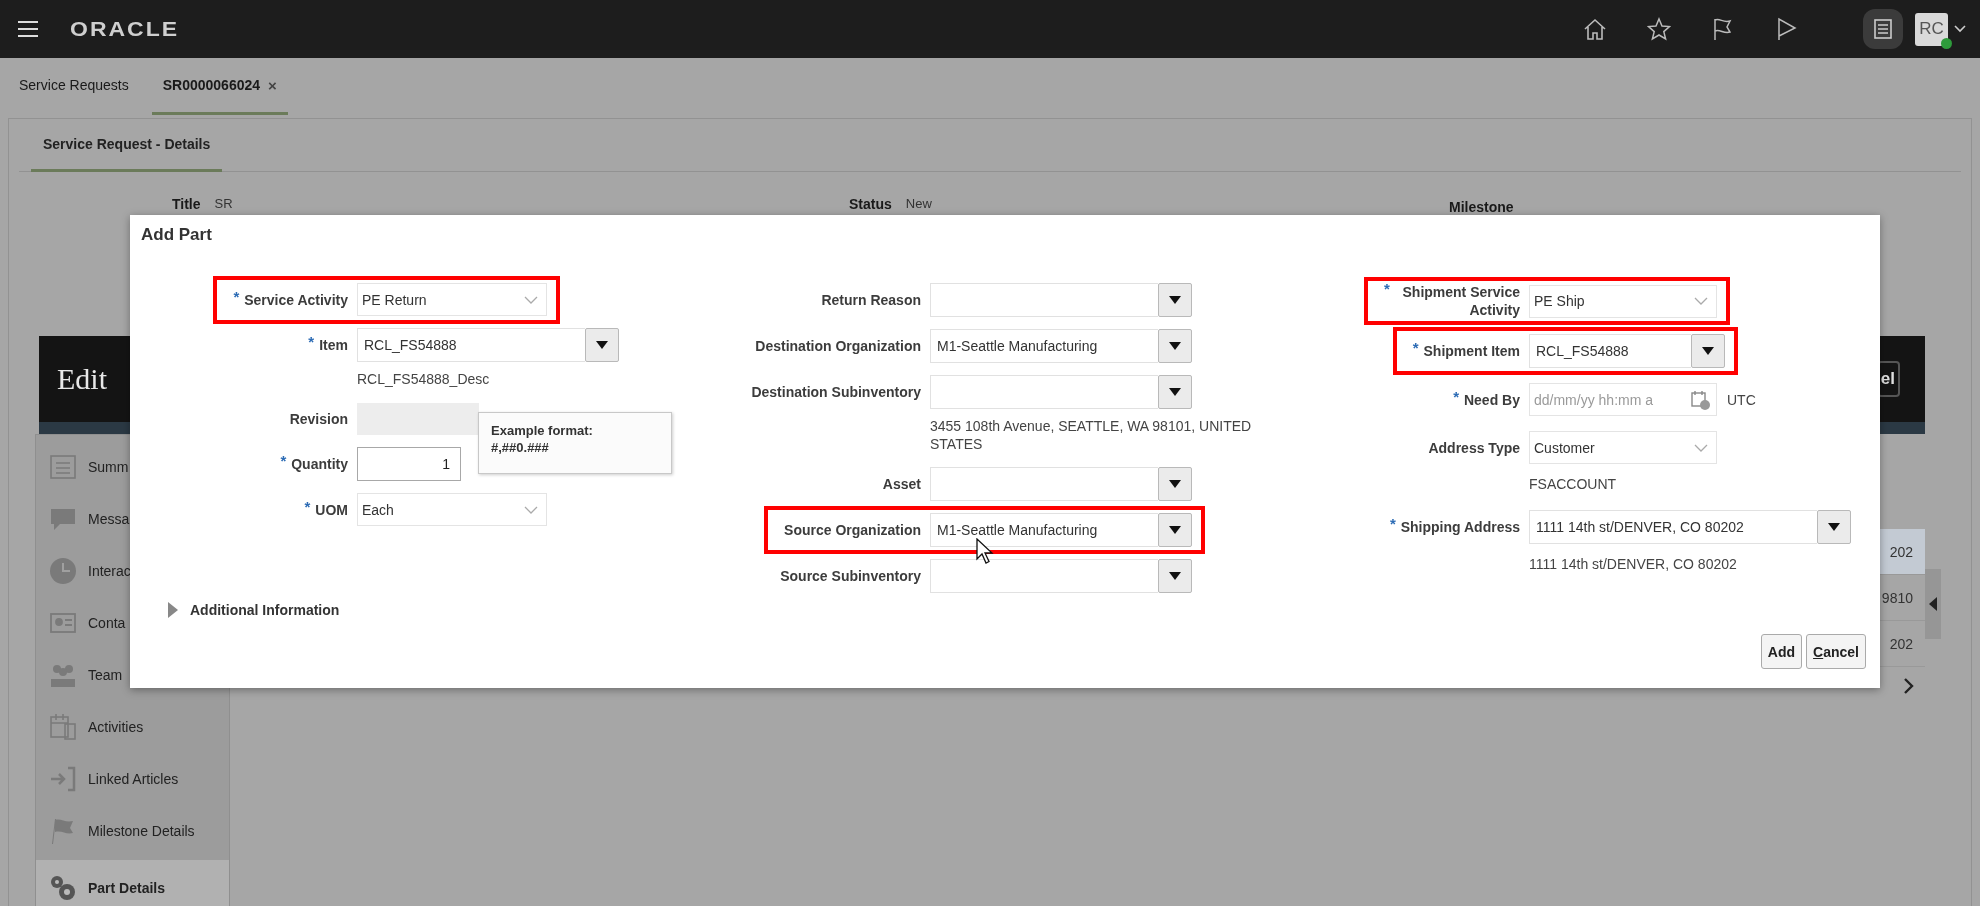 The image size is (1980, 906). I want to click on summary-label: Status, so click(870, 204).